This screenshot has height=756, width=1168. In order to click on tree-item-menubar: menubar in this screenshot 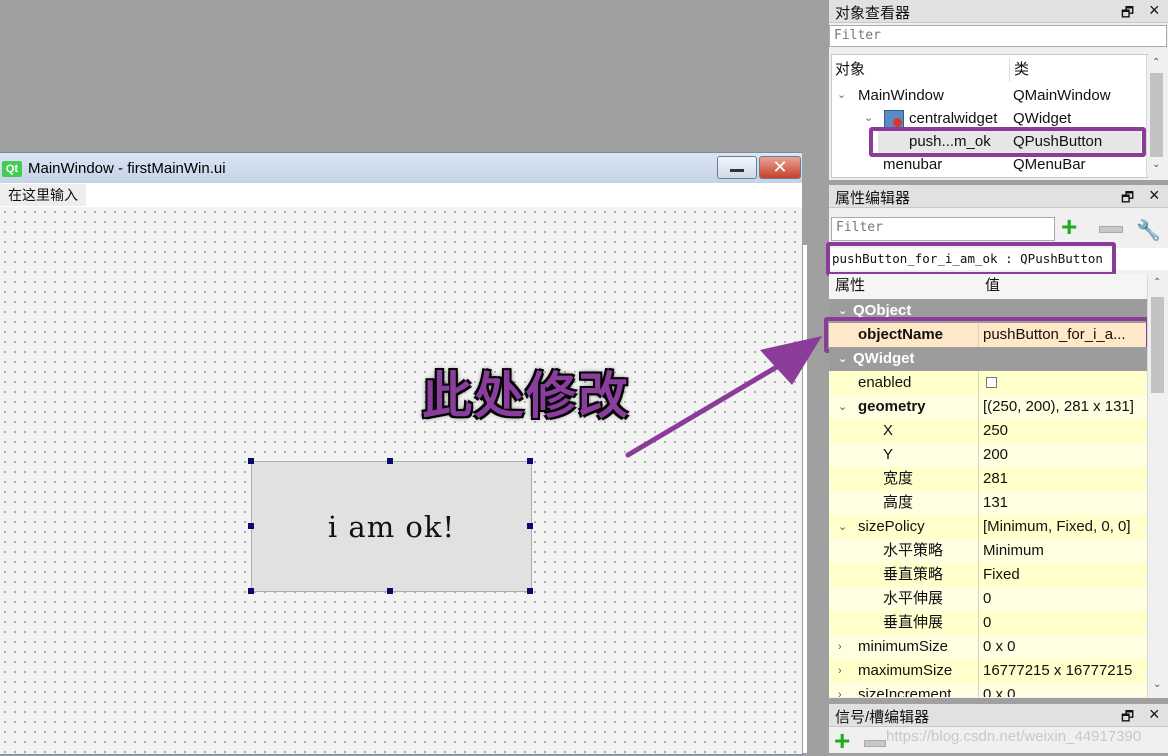, I will do `click(912, 164)`.